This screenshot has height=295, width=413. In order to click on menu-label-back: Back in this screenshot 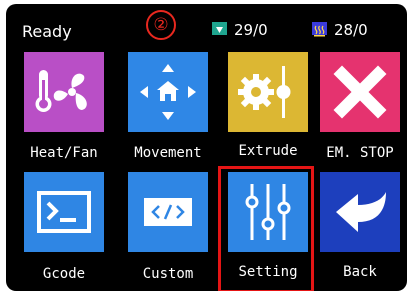, I will do `click(360, 272)`.